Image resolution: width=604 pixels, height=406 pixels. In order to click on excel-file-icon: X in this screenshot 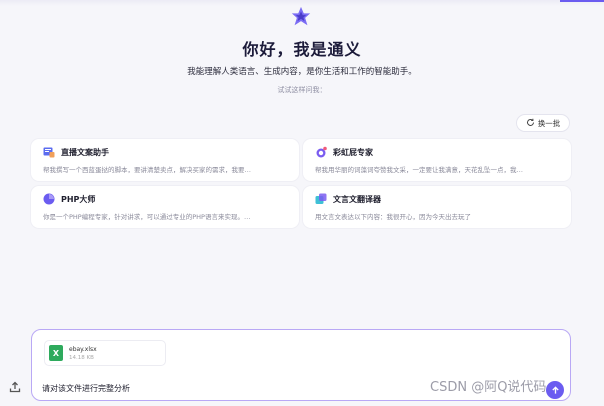, I will do `click(56, 353)`.